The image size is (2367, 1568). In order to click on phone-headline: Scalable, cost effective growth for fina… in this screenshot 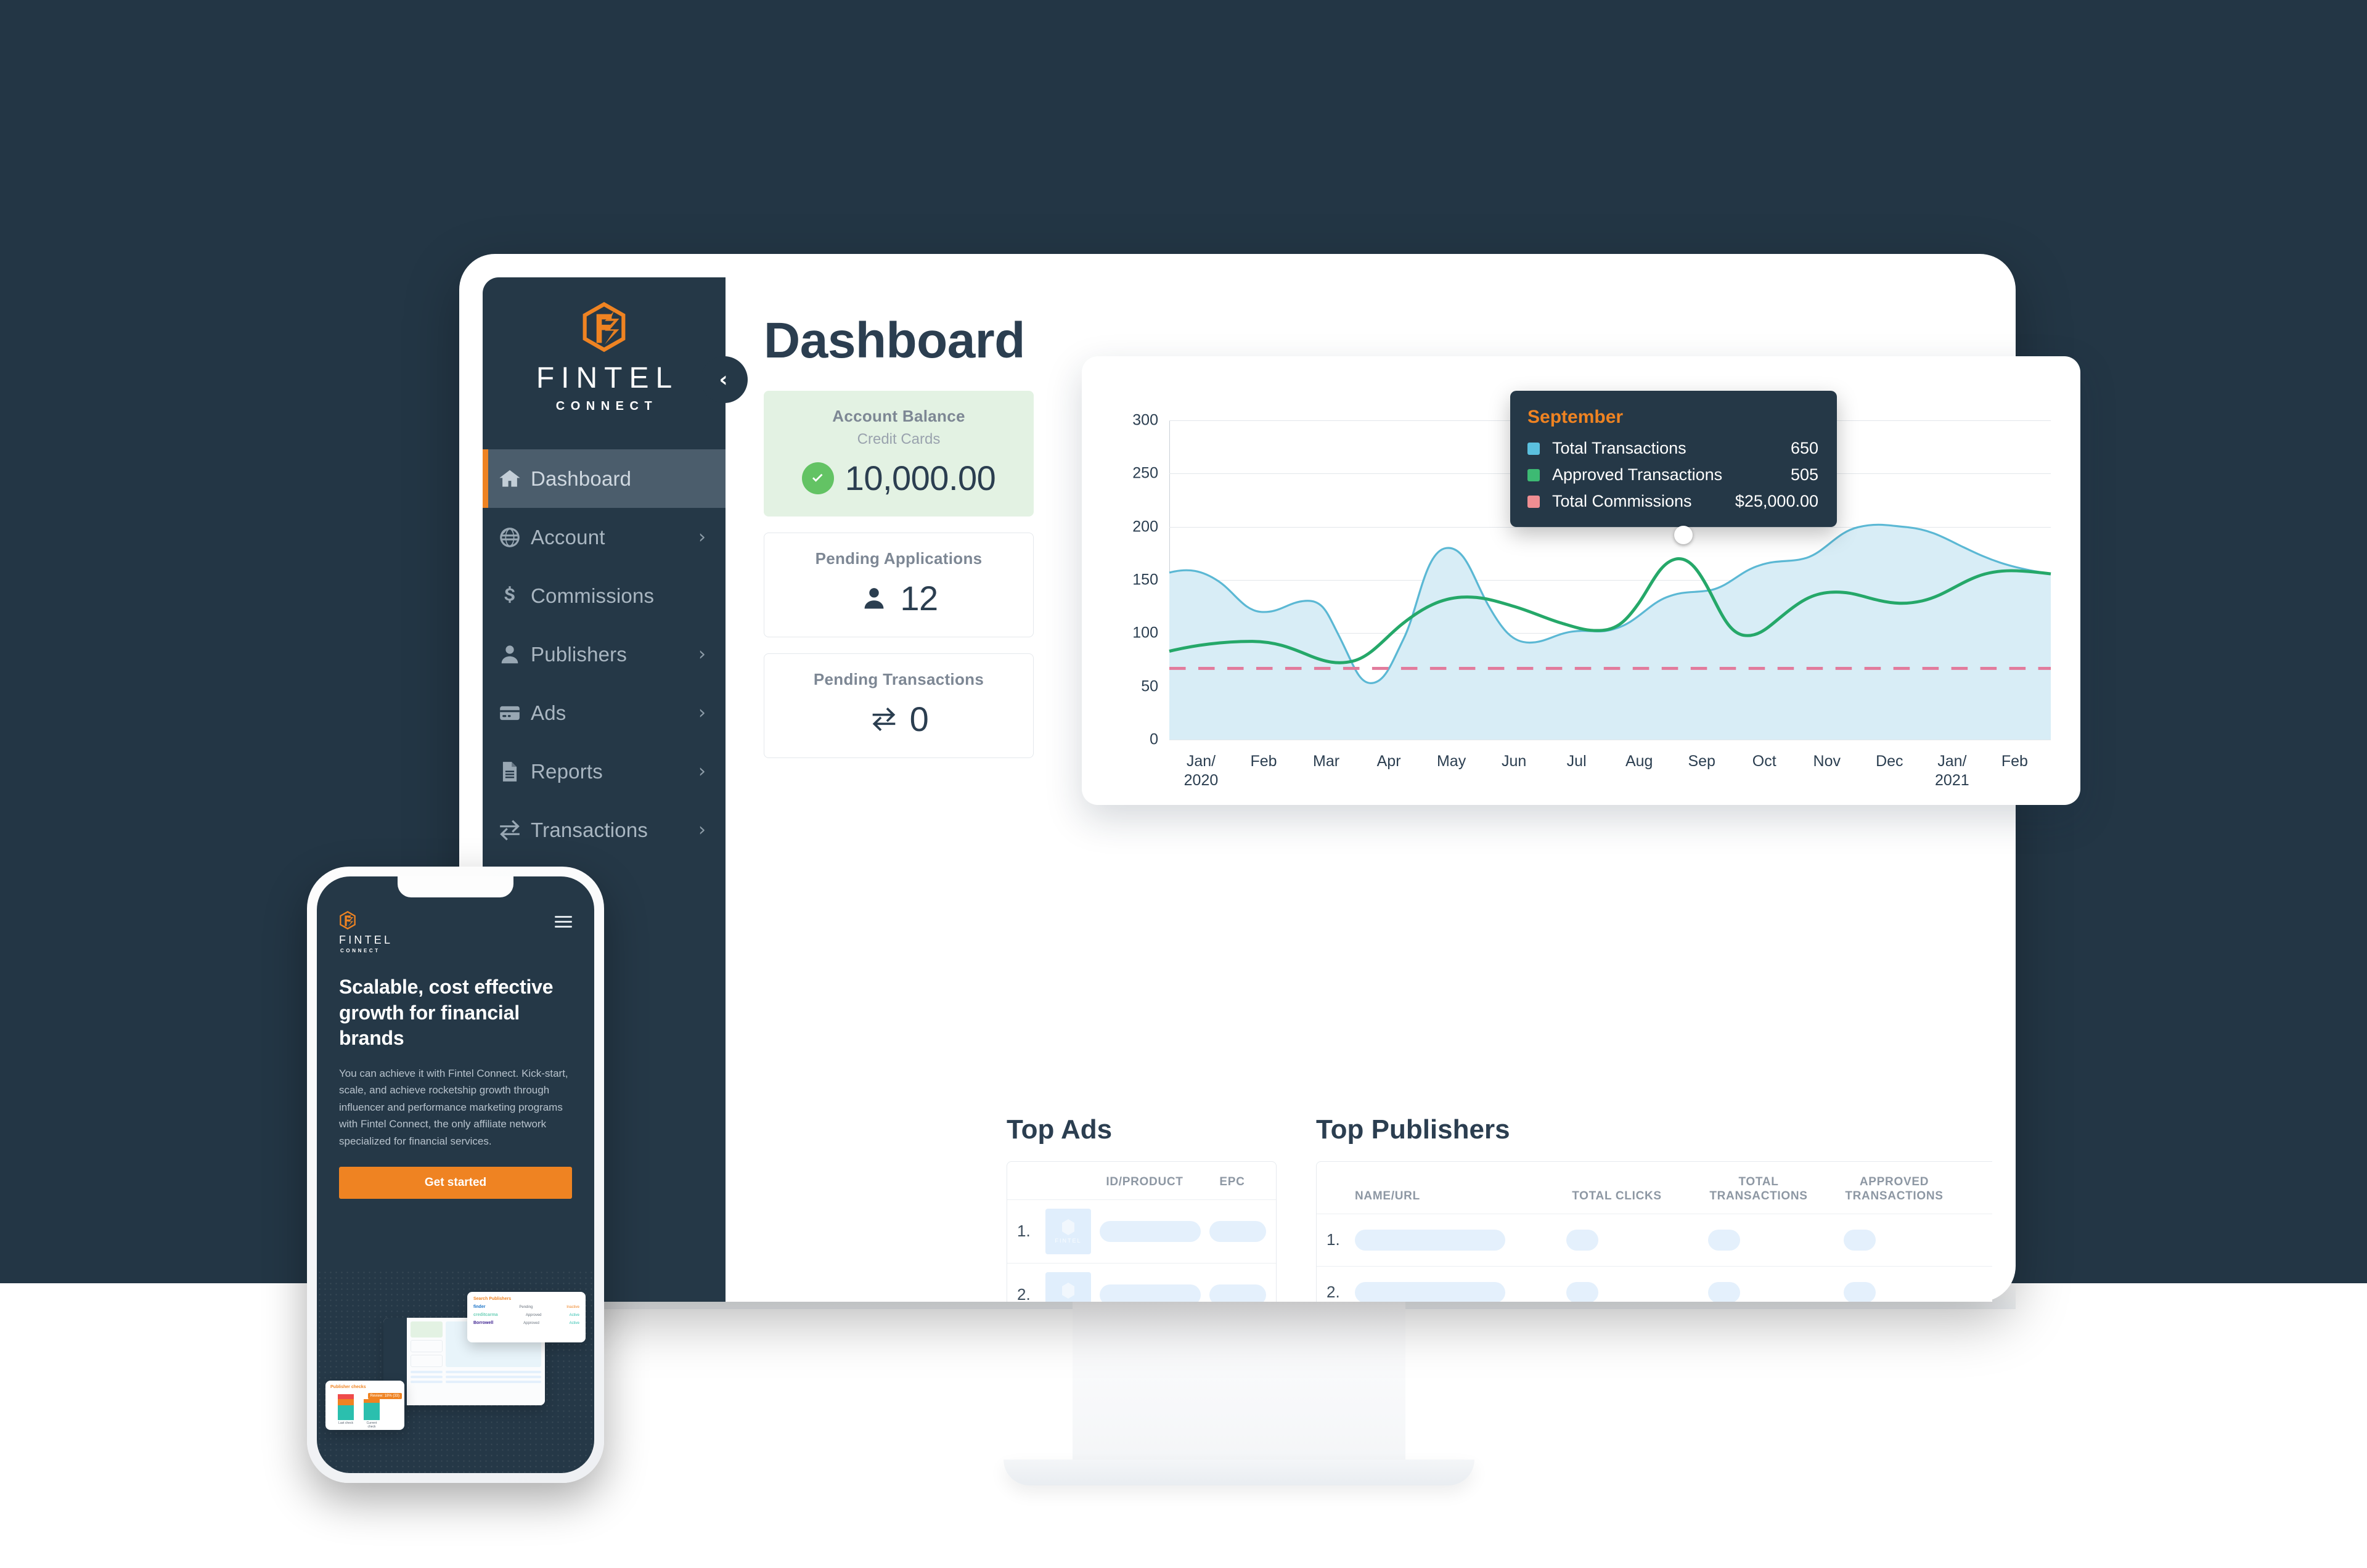, I will do `click(447, 1013)`.